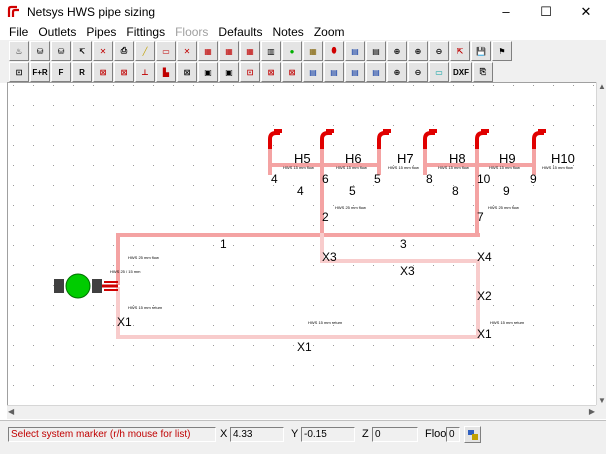 The image size is (606, 454). Describe the element at coordinates (355, 51) in the screenshot. I see `tool-report-icon: ▤` at that location.